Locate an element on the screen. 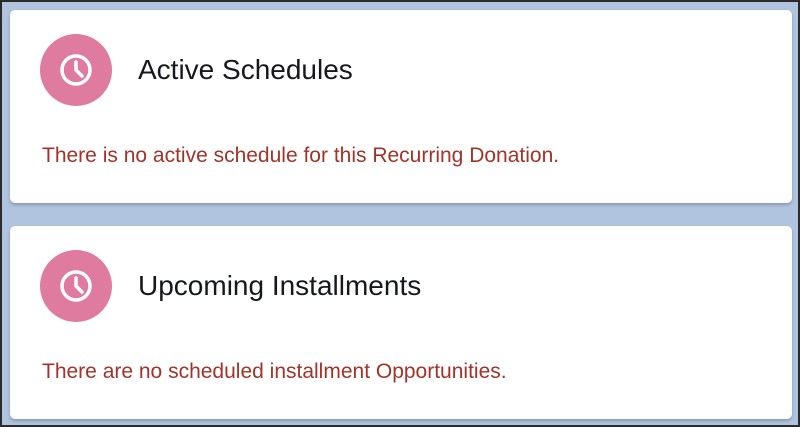 The image size is (800, 427). card-title: Upcoming Installments is located at coordinates (280, 285).